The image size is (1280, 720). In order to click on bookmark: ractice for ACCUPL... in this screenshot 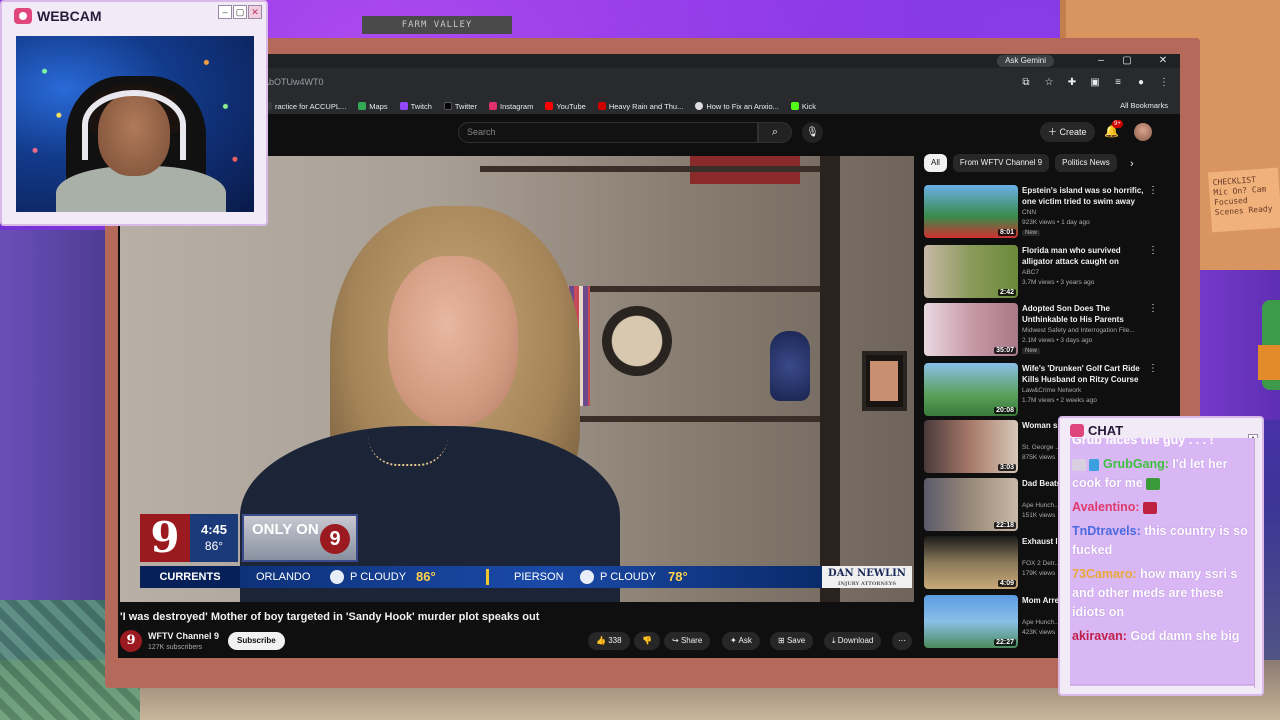, I will do `click(305, 106)`.